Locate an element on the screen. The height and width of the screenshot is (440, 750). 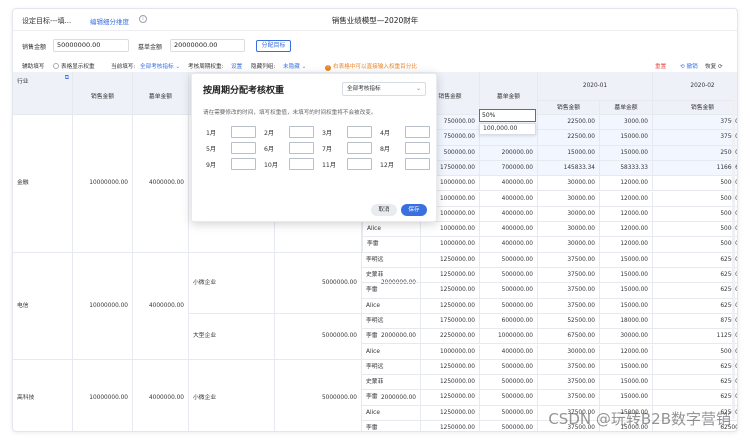
suggested-value: 100,000.00 is located at coordinates (507, 129).